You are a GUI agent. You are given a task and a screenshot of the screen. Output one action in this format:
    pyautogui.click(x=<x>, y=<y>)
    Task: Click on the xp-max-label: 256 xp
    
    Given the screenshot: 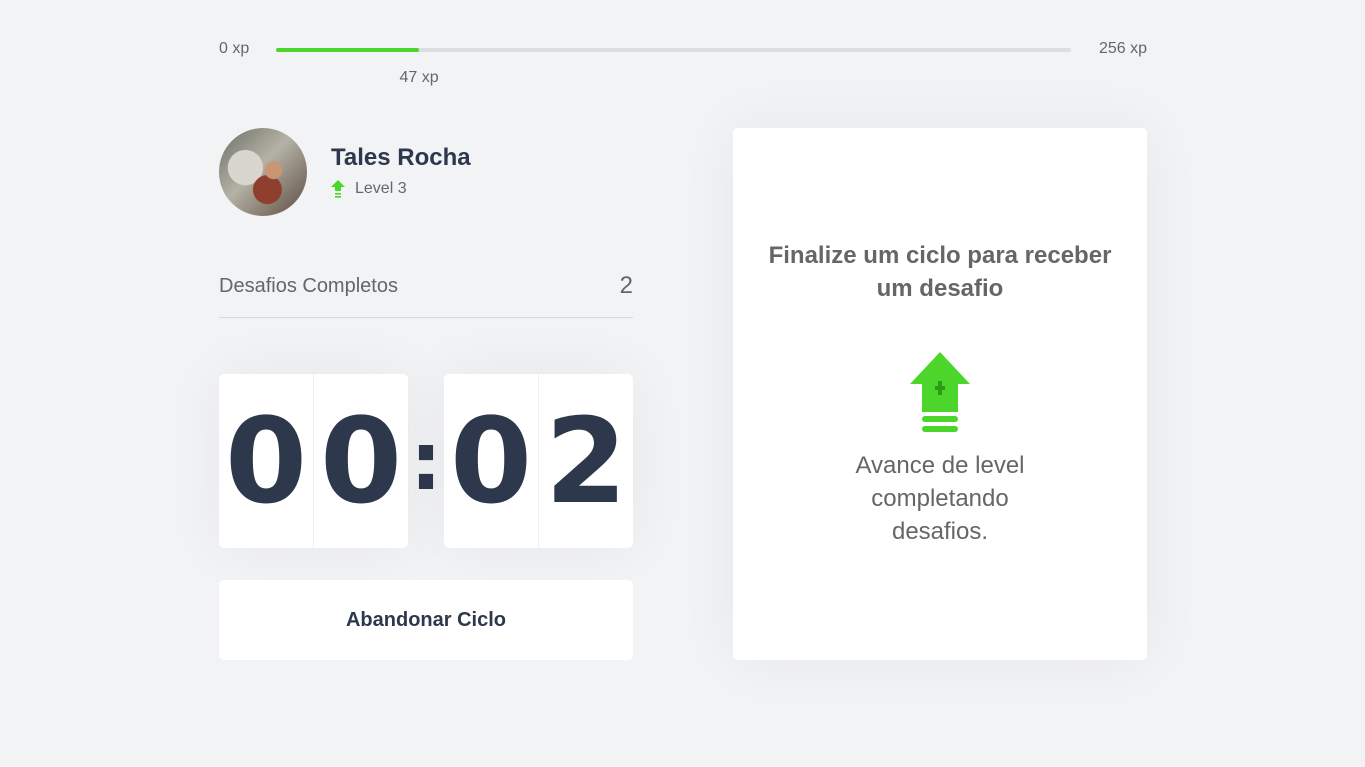 What is the action you would take?
    pyautogui.click(x=1122, y=48)
    